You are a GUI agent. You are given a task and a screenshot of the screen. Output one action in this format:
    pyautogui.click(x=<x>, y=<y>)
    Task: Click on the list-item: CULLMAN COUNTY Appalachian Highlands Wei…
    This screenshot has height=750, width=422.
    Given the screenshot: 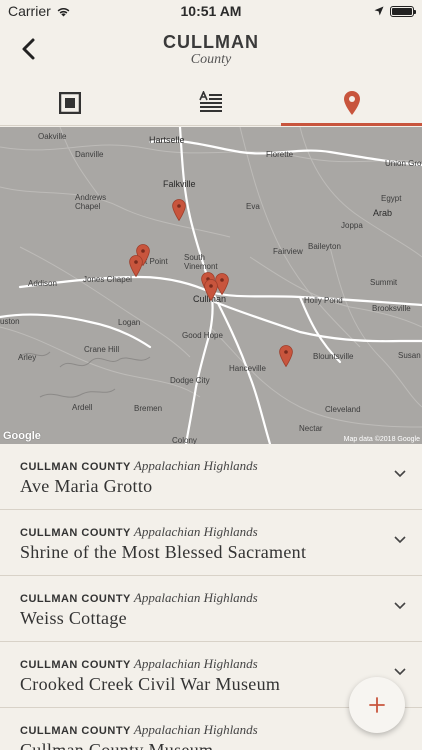 What is the action you would take?
    pyautogui.click(x=211, y=609)
    